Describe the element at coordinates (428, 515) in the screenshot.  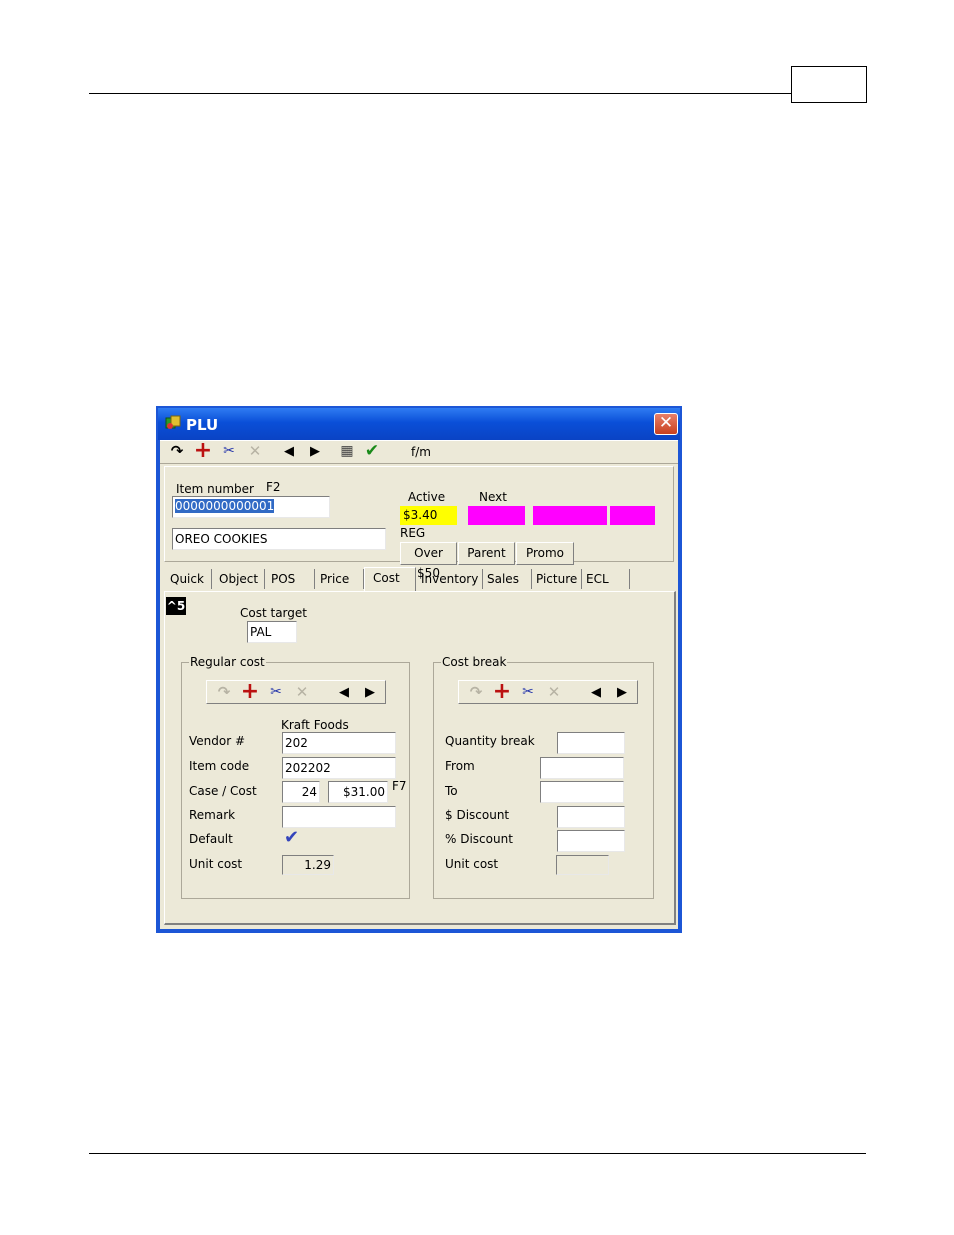
I see `active-price-field: $3.40` at that location.